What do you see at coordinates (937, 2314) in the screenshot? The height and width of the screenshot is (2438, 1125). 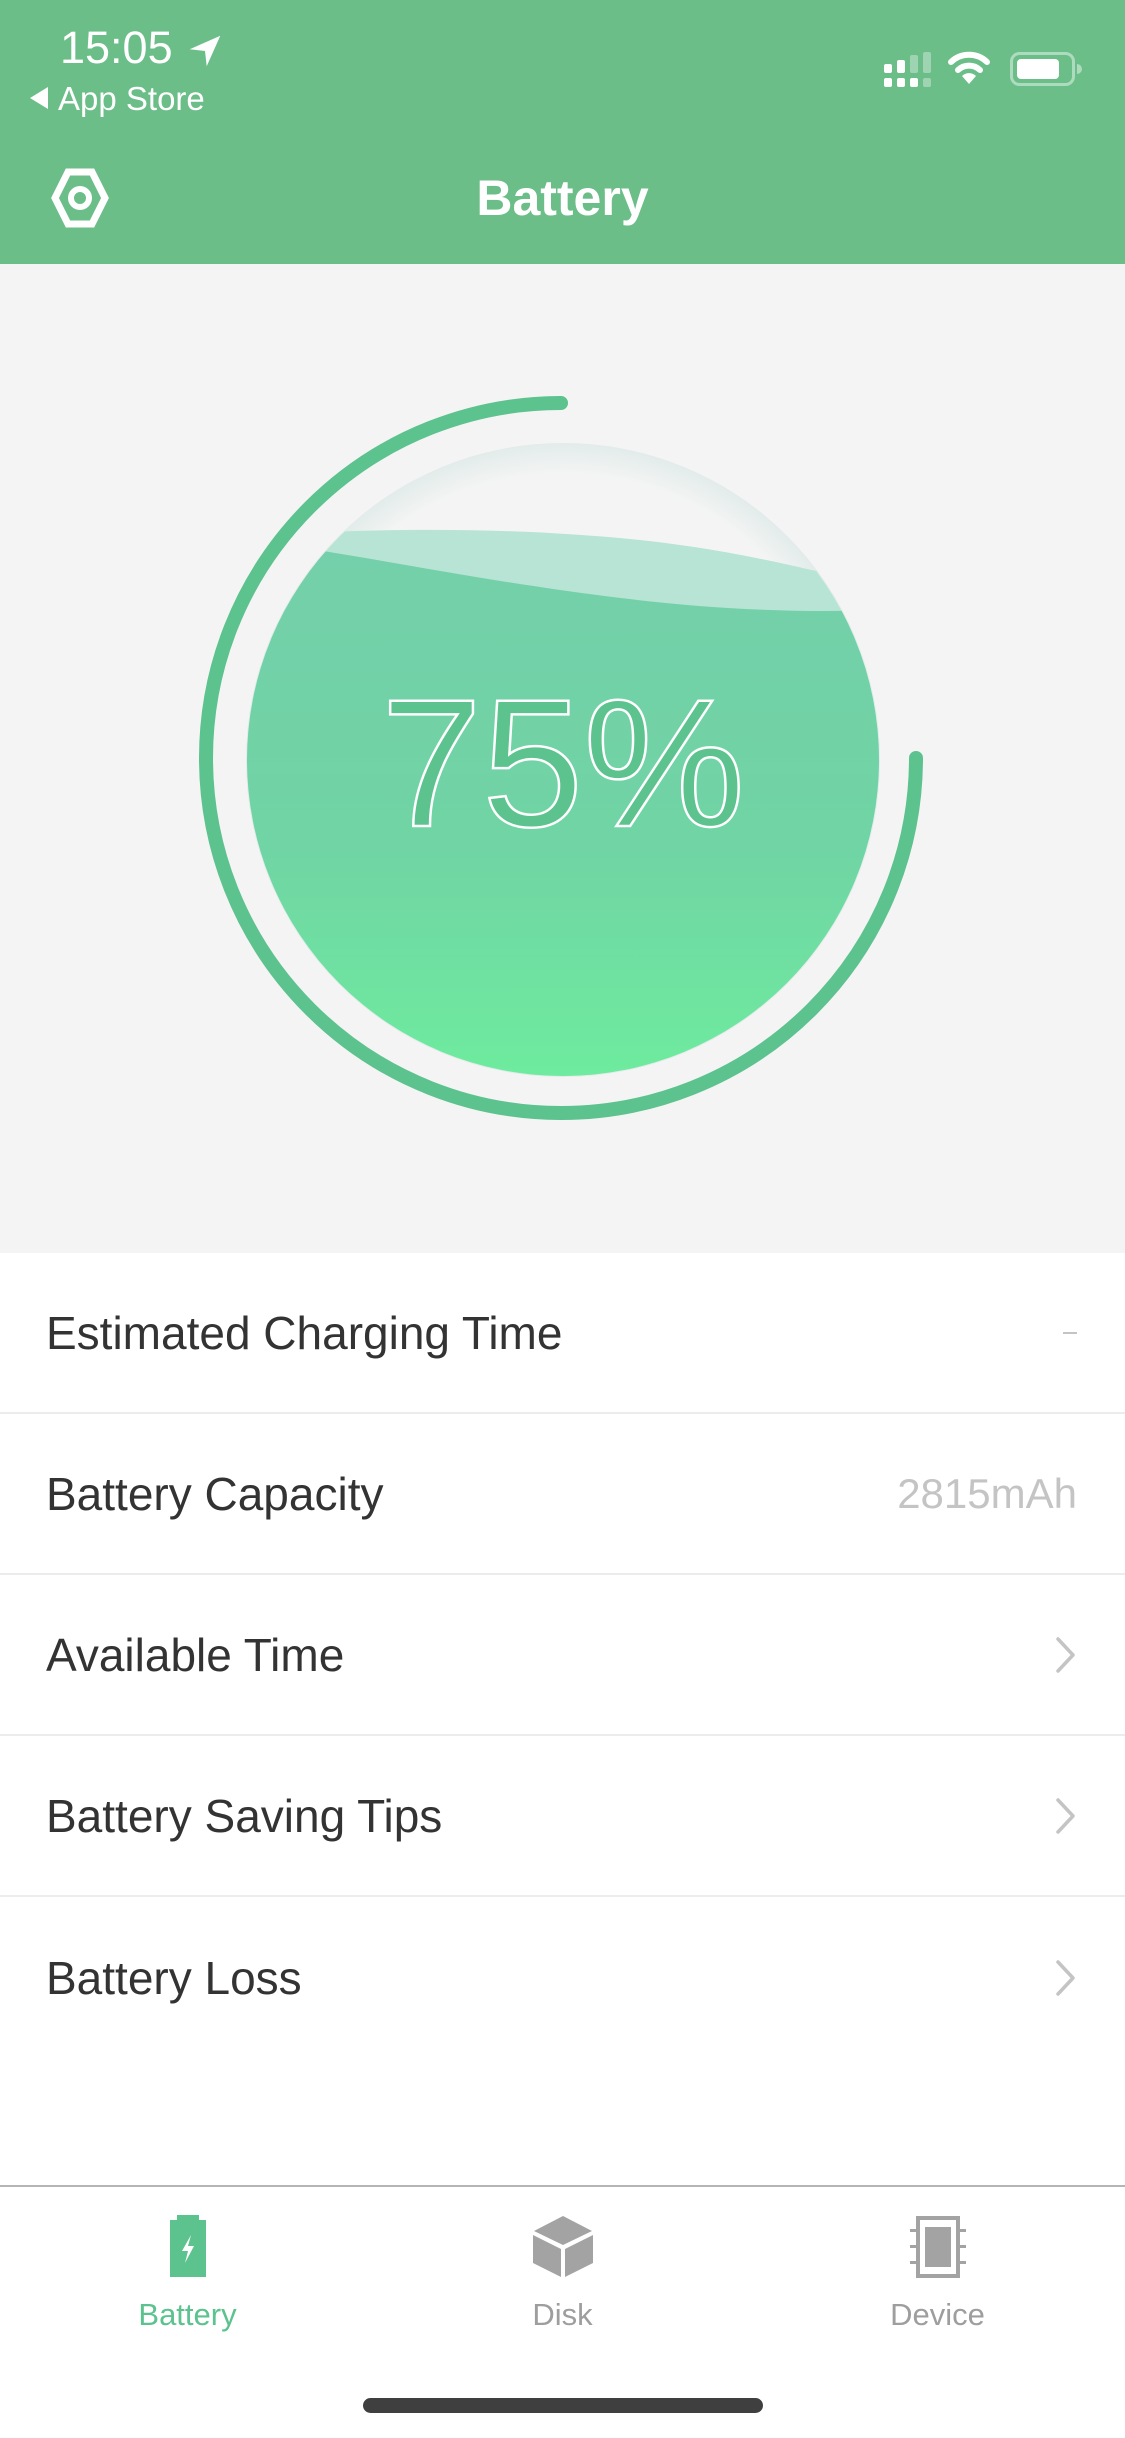 I see `tab-label: Device` at bounding box center [937, 2314].